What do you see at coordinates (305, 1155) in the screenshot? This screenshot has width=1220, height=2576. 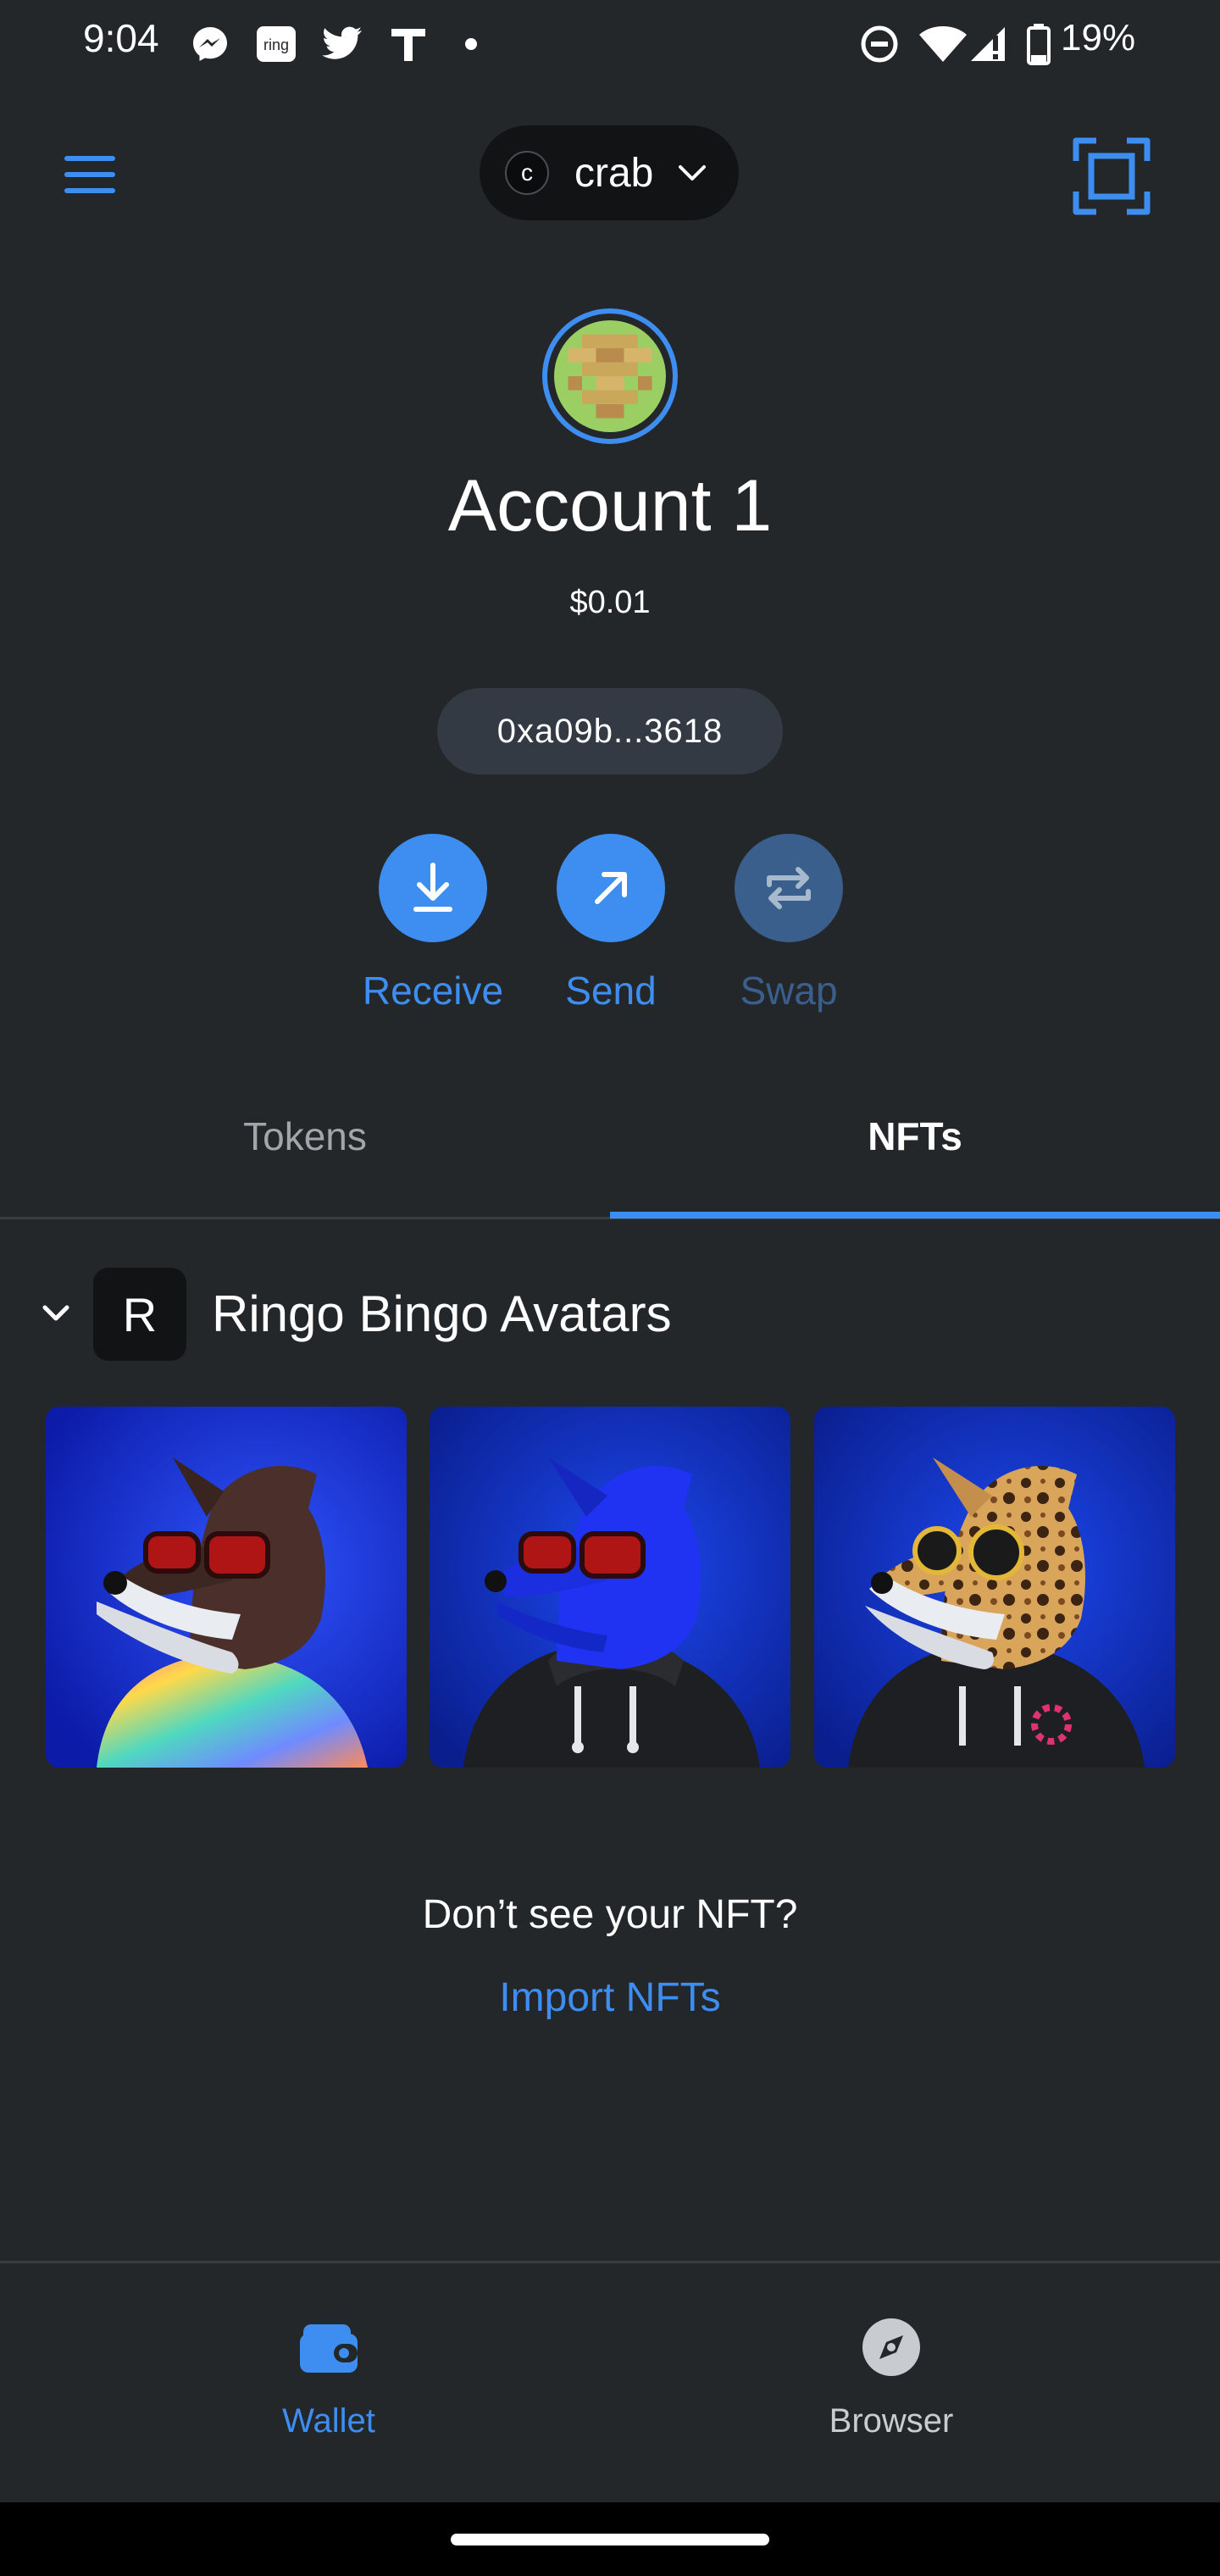 I see `tab-tokens: Tokens` at bounding box center [305, 1155].